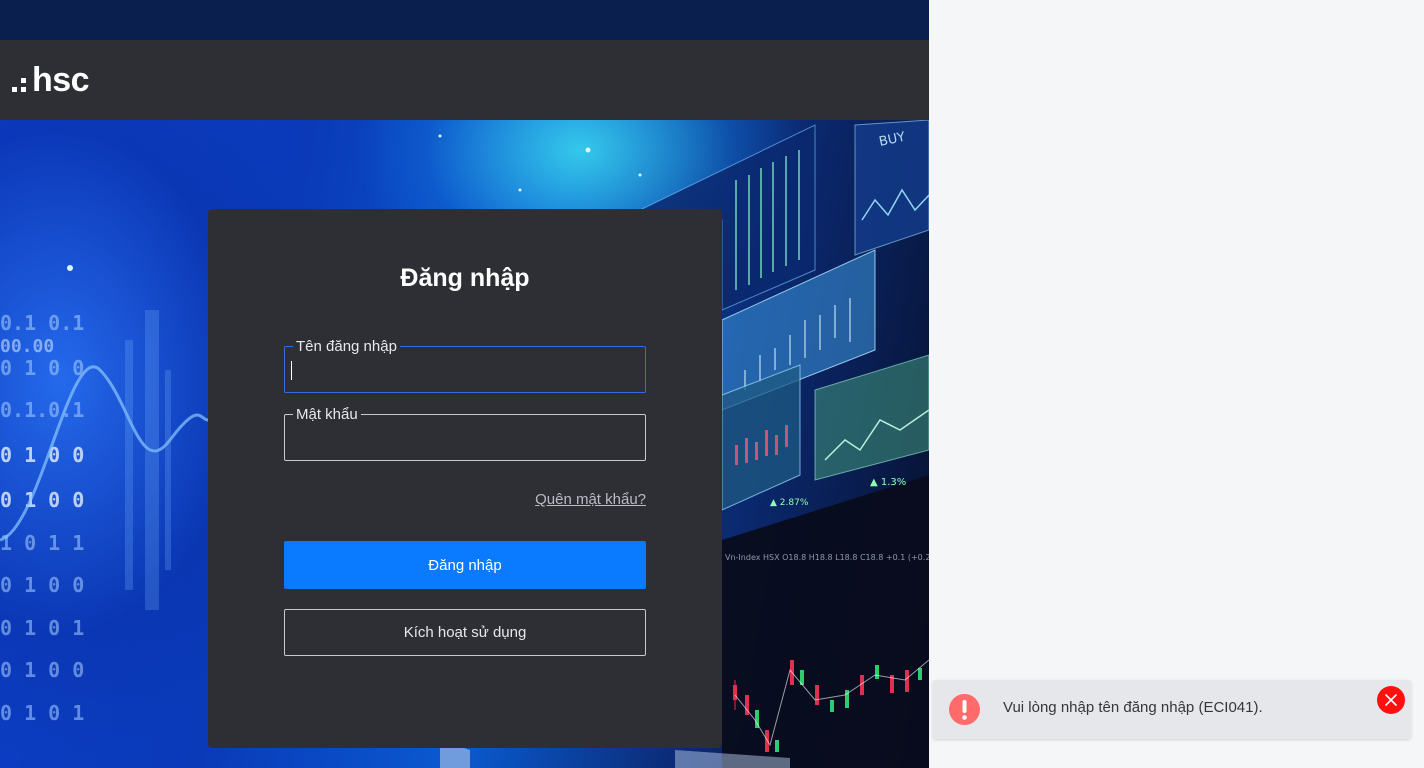 This screenshot has height=768, width=1424. What do you see at coordinates (964, 709) in the screenshot?
I see `exclamation-icon` at bounding box center [964, 709].